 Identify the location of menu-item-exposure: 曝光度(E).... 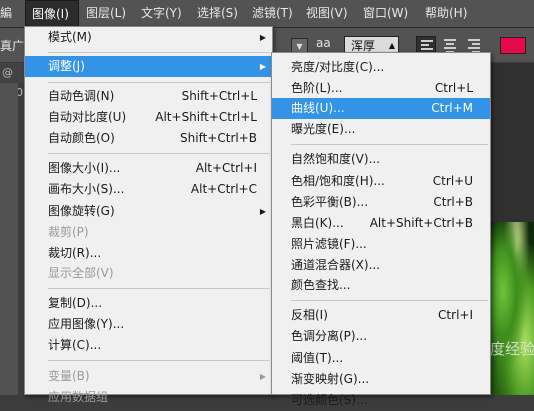
(381, 129).